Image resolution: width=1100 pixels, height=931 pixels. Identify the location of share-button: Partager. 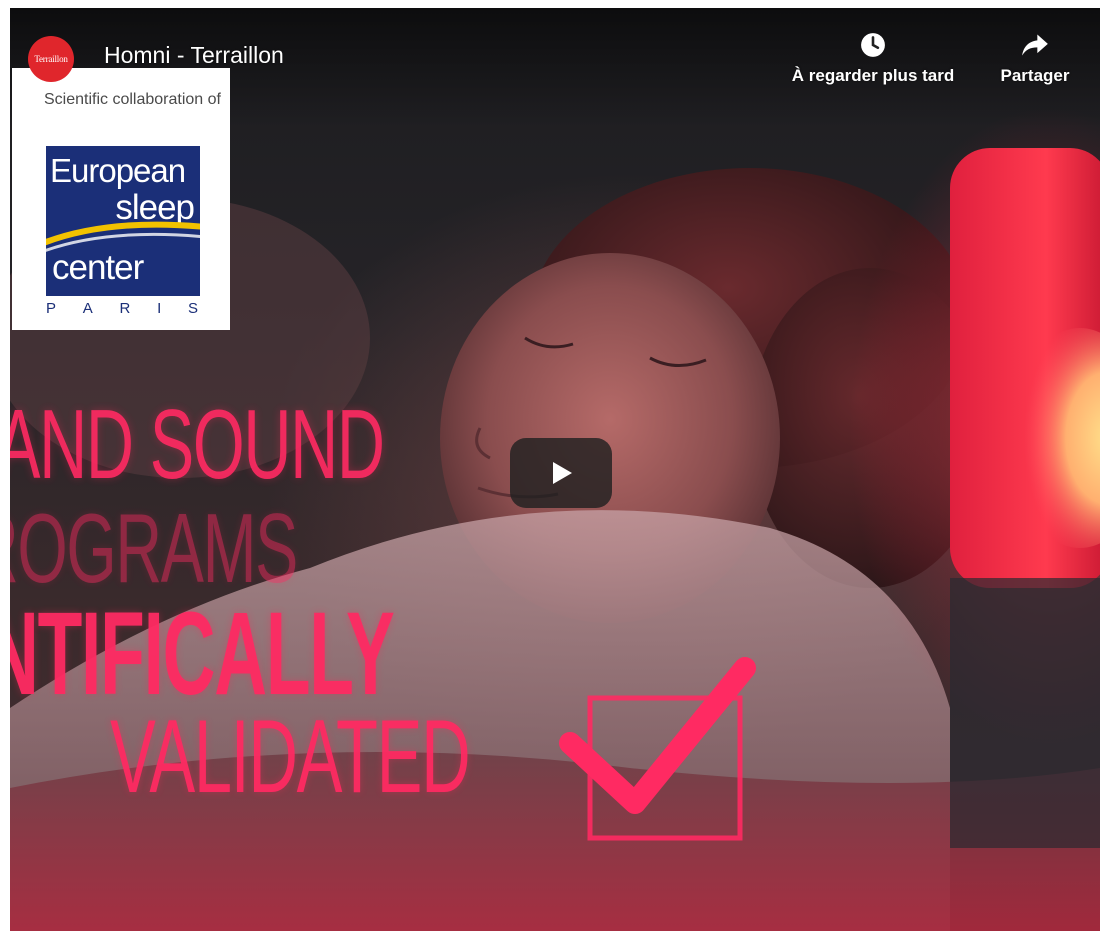
(1035, 59).